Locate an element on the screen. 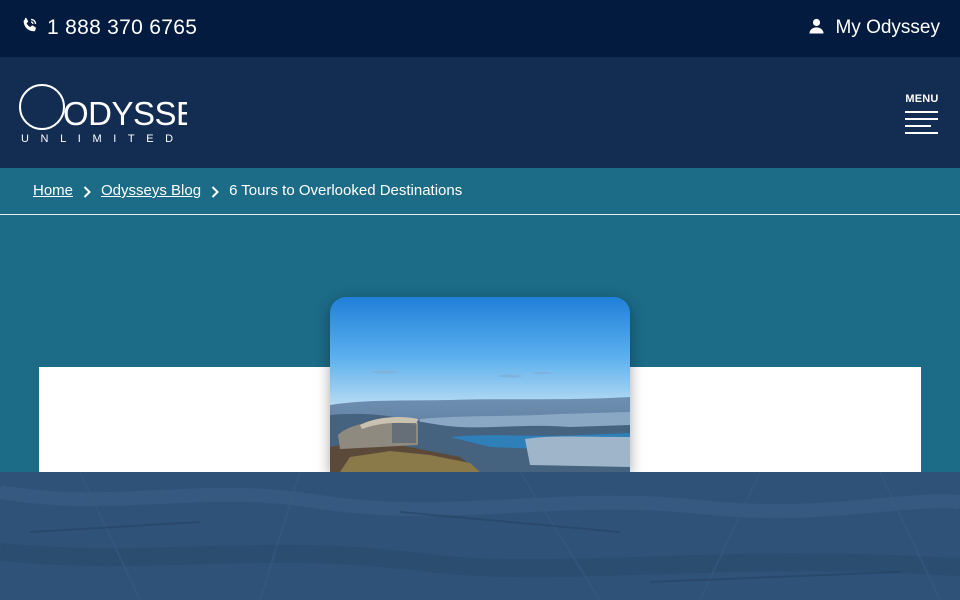 This screenshot has width=960, height=600. breadcrumb-home: Home is located at coordinates (53, 190).